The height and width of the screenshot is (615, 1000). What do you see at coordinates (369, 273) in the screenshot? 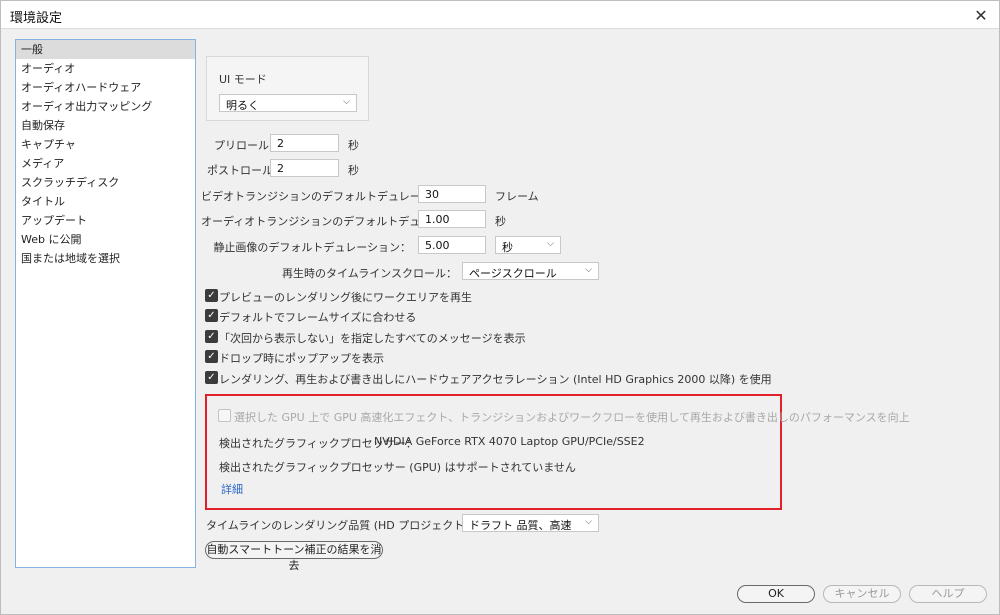
I see `timeline-scroll-label: 再生時のタイムラインスクロール：` at bounding box center [369, 273].